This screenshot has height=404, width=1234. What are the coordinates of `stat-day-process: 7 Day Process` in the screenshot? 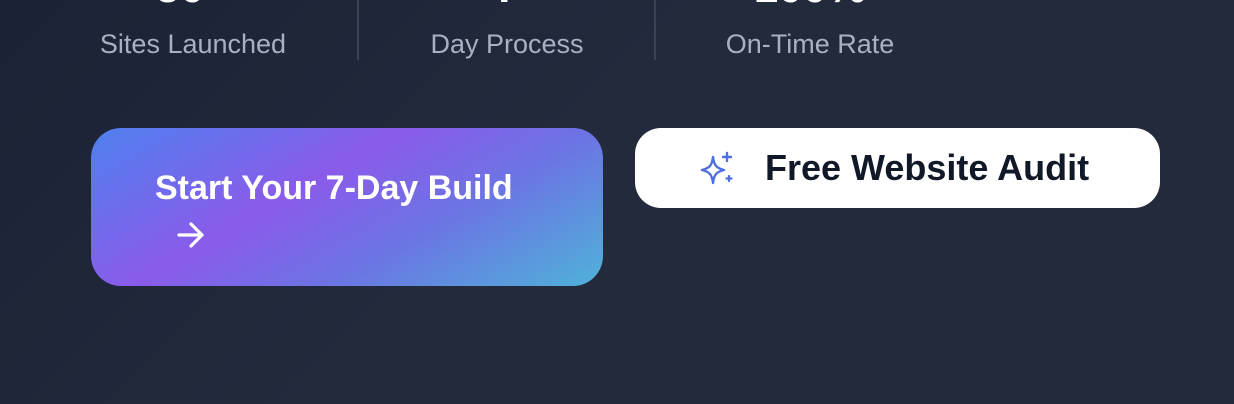 It's located at (507, 35).